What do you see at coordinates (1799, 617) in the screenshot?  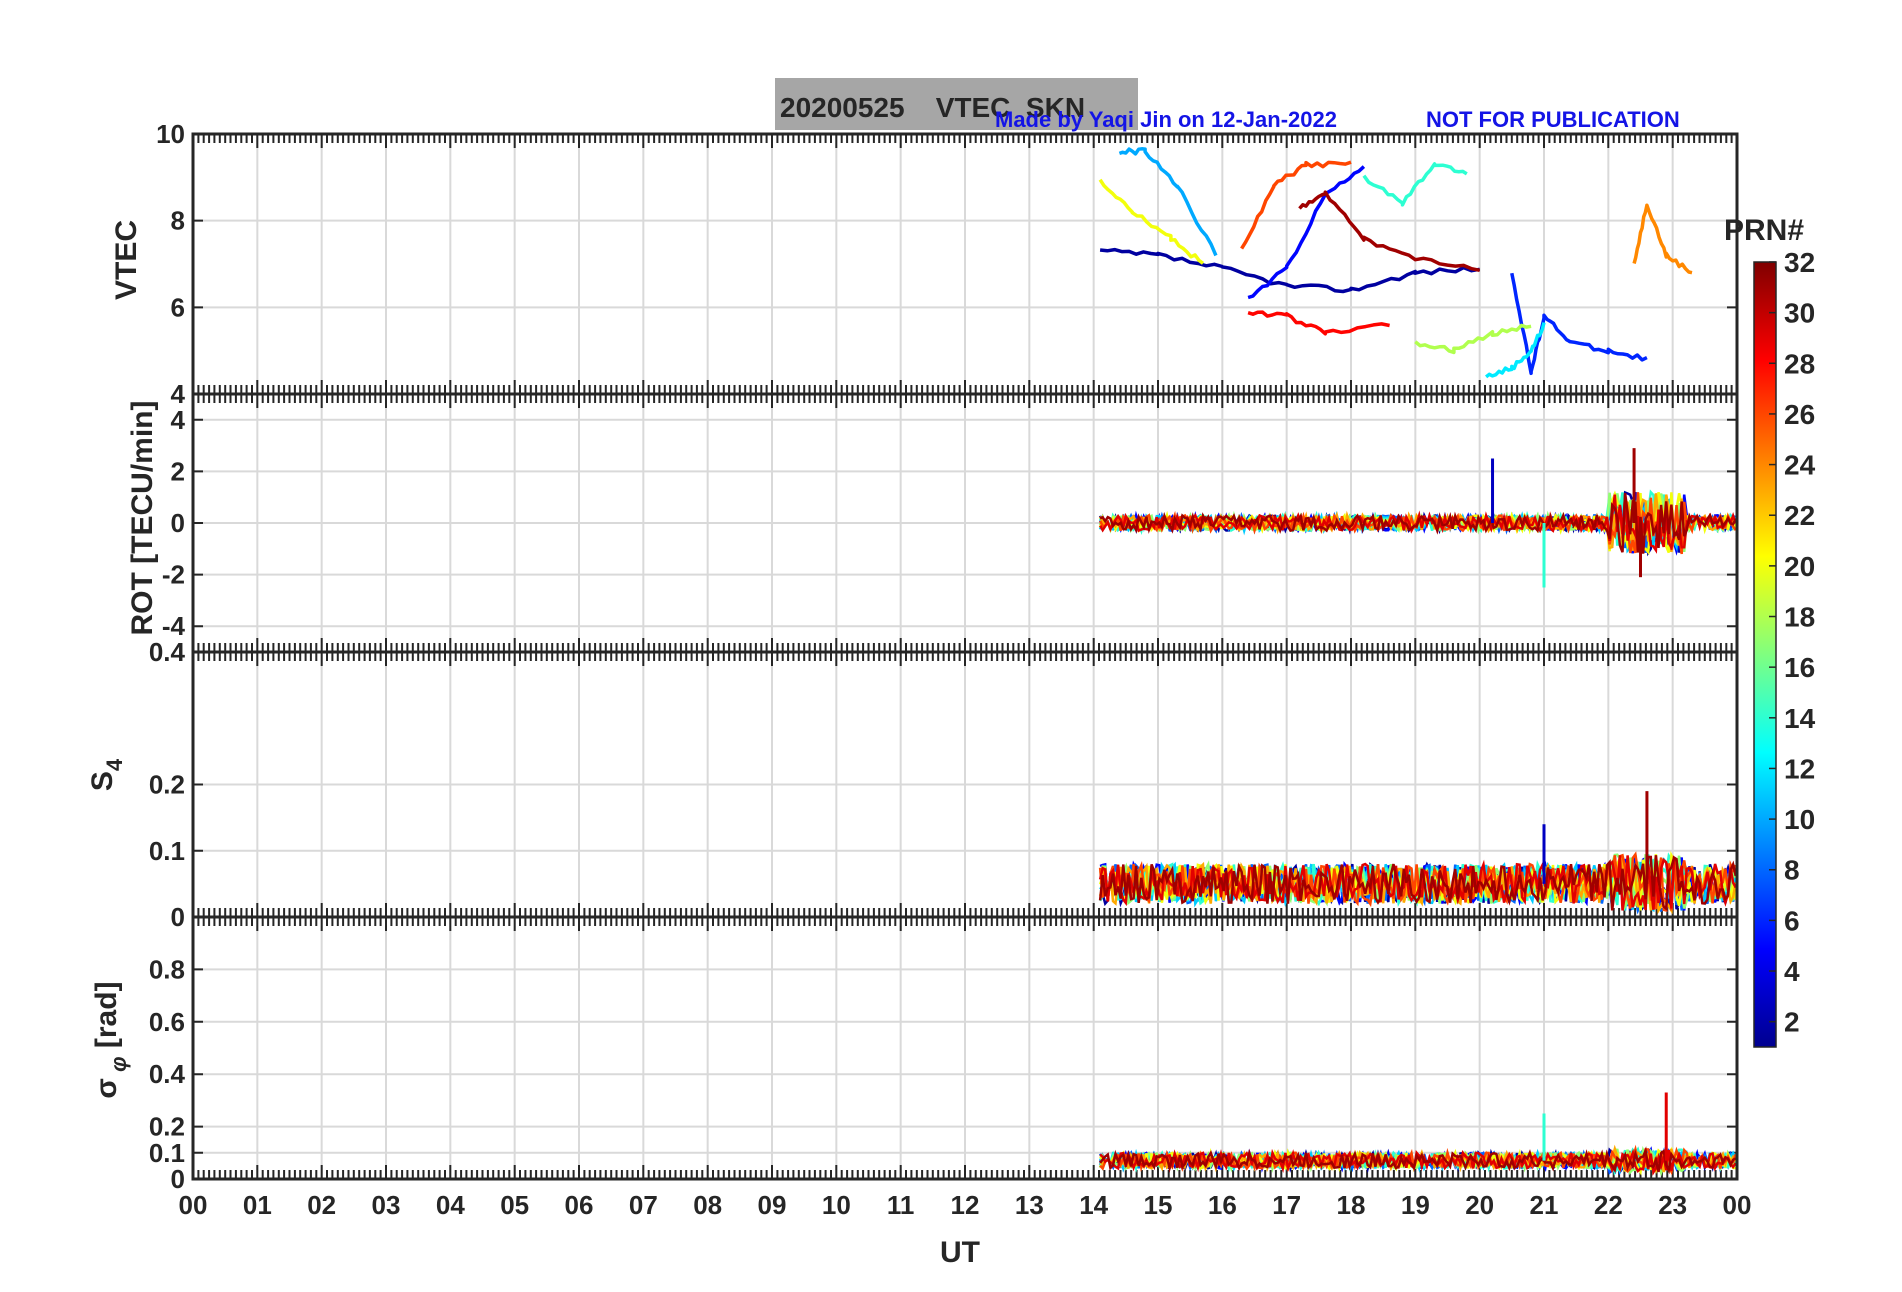 I see `colorbar-tick-label: 18` at bounding box center [1799, 617].